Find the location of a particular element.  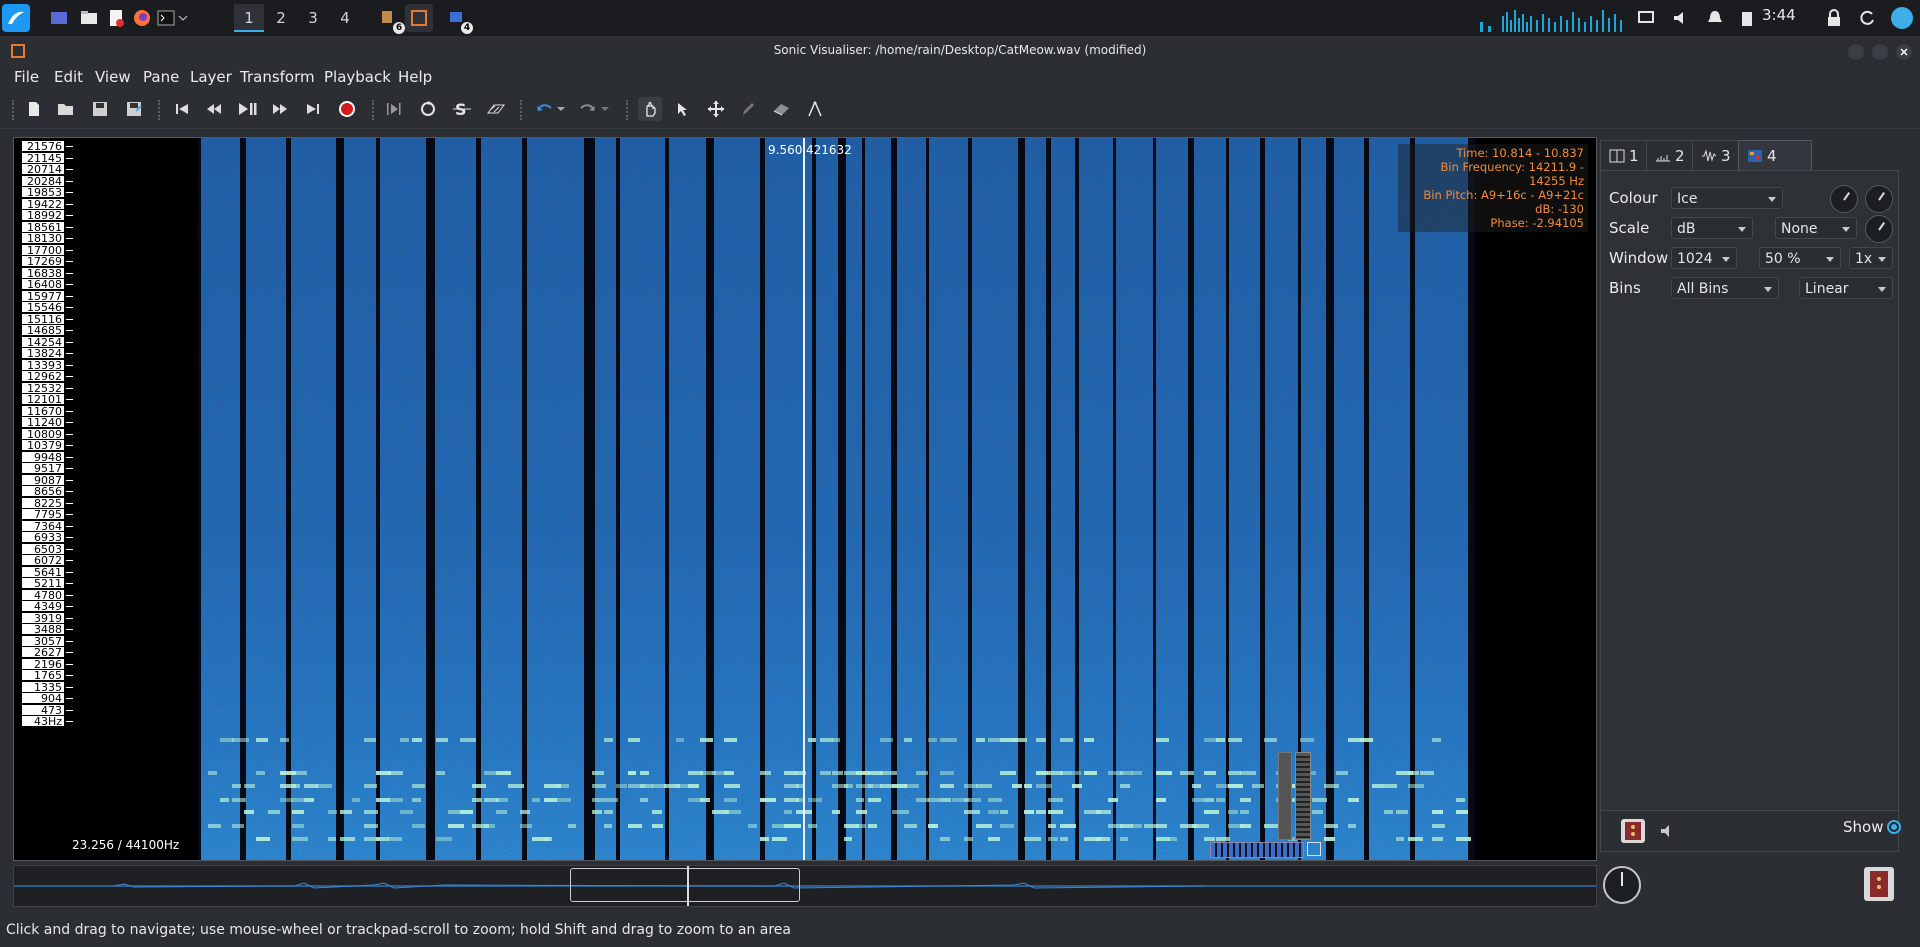

pane-layer-icon is located at coordinates (1879, 884).